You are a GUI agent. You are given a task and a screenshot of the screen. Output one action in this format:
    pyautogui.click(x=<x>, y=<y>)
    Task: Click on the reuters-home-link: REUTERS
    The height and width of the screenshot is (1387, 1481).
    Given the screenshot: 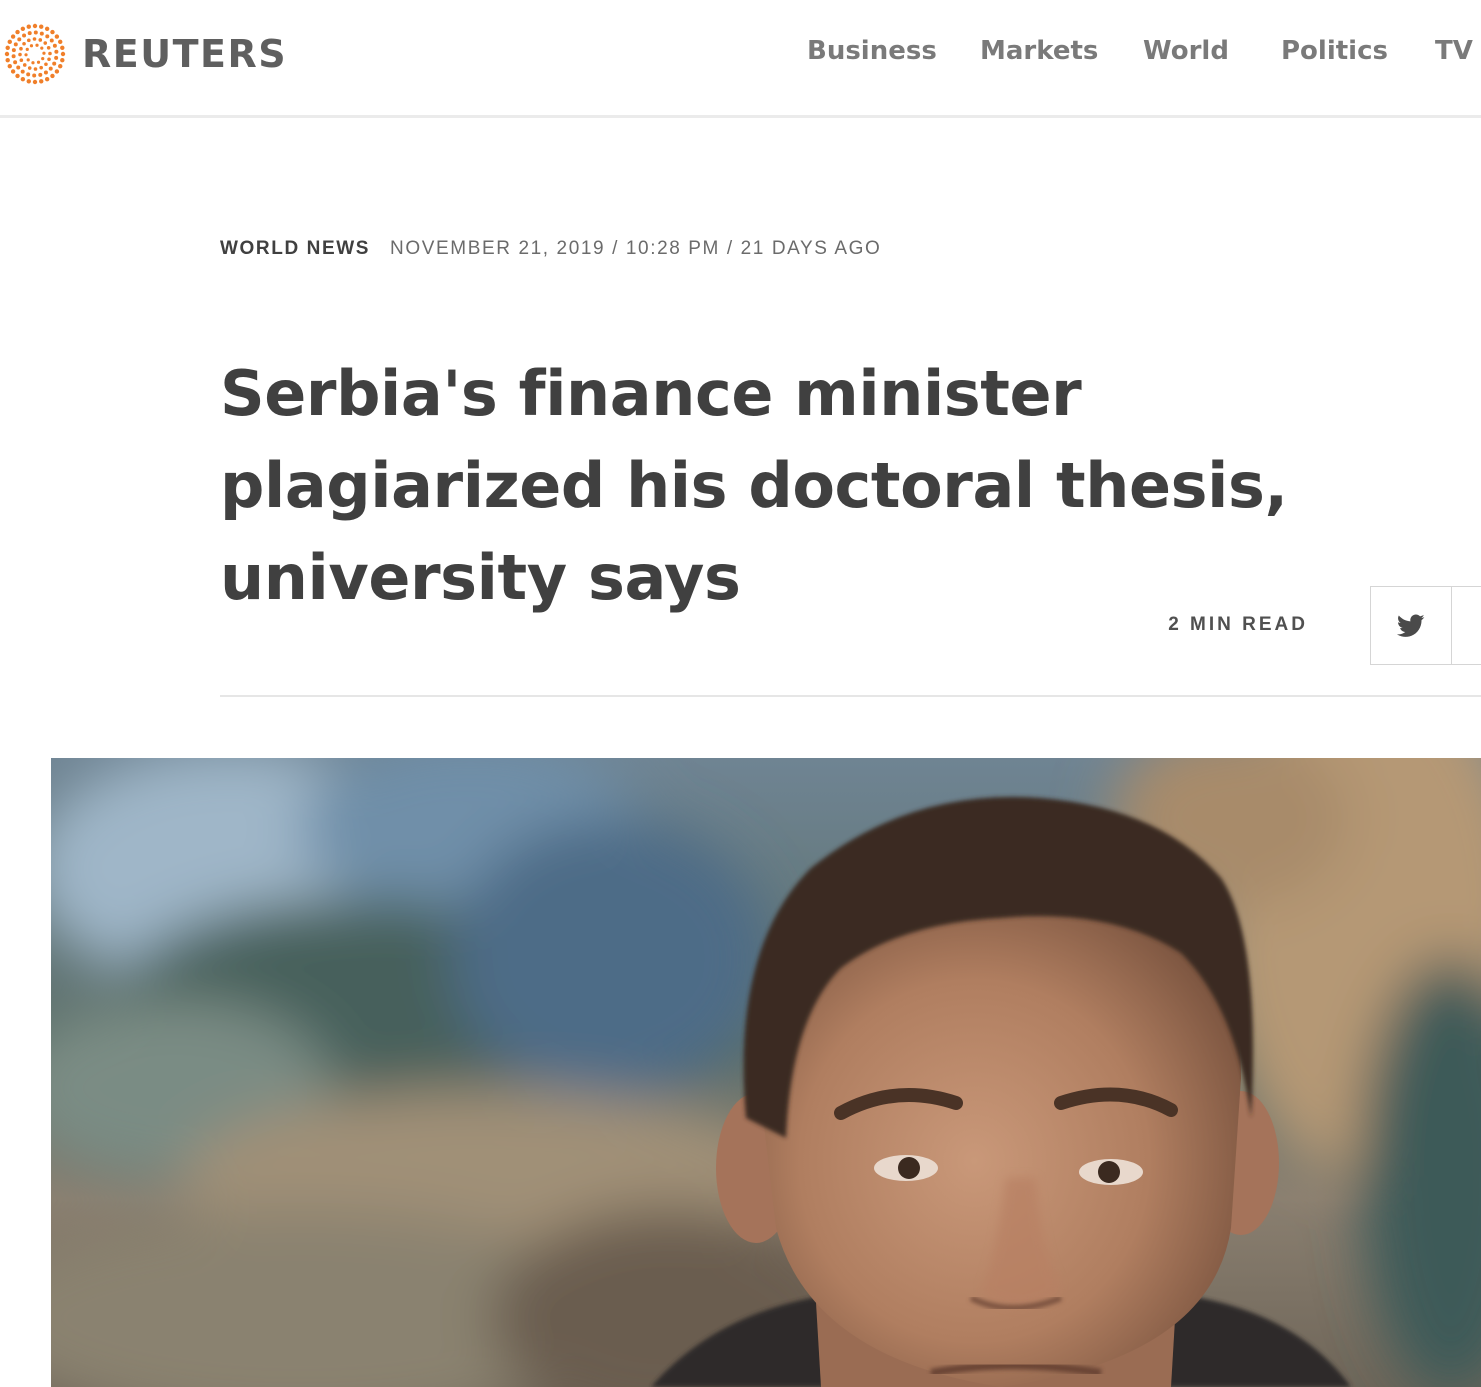 What is the action you would take?
    pyautogui.click(x=143, y=54)
    